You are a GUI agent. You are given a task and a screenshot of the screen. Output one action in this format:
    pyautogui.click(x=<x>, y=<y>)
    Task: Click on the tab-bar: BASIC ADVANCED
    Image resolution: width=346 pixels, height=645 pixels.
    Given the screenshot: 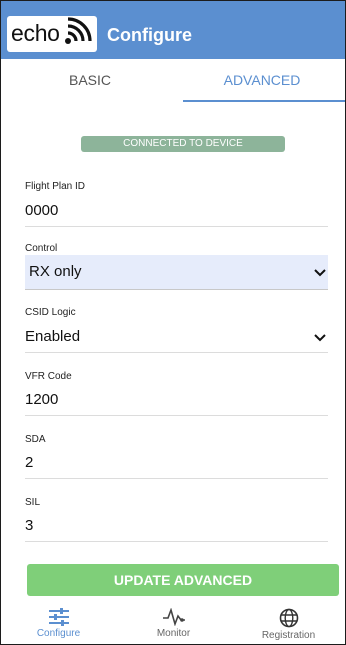 What is the action you would take?
    pyautogui.click(x=173, y=81)
    